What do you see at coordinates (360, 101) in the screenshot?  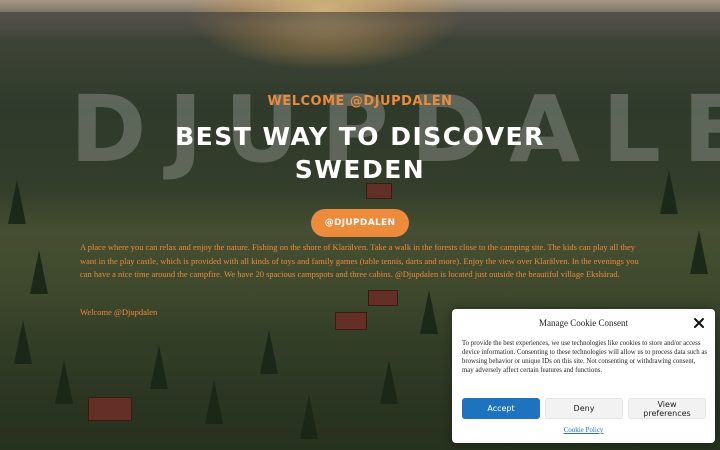 I see `welcome-heading: WELCOME @DJUPDALEN` at bounding box center [360, 101].